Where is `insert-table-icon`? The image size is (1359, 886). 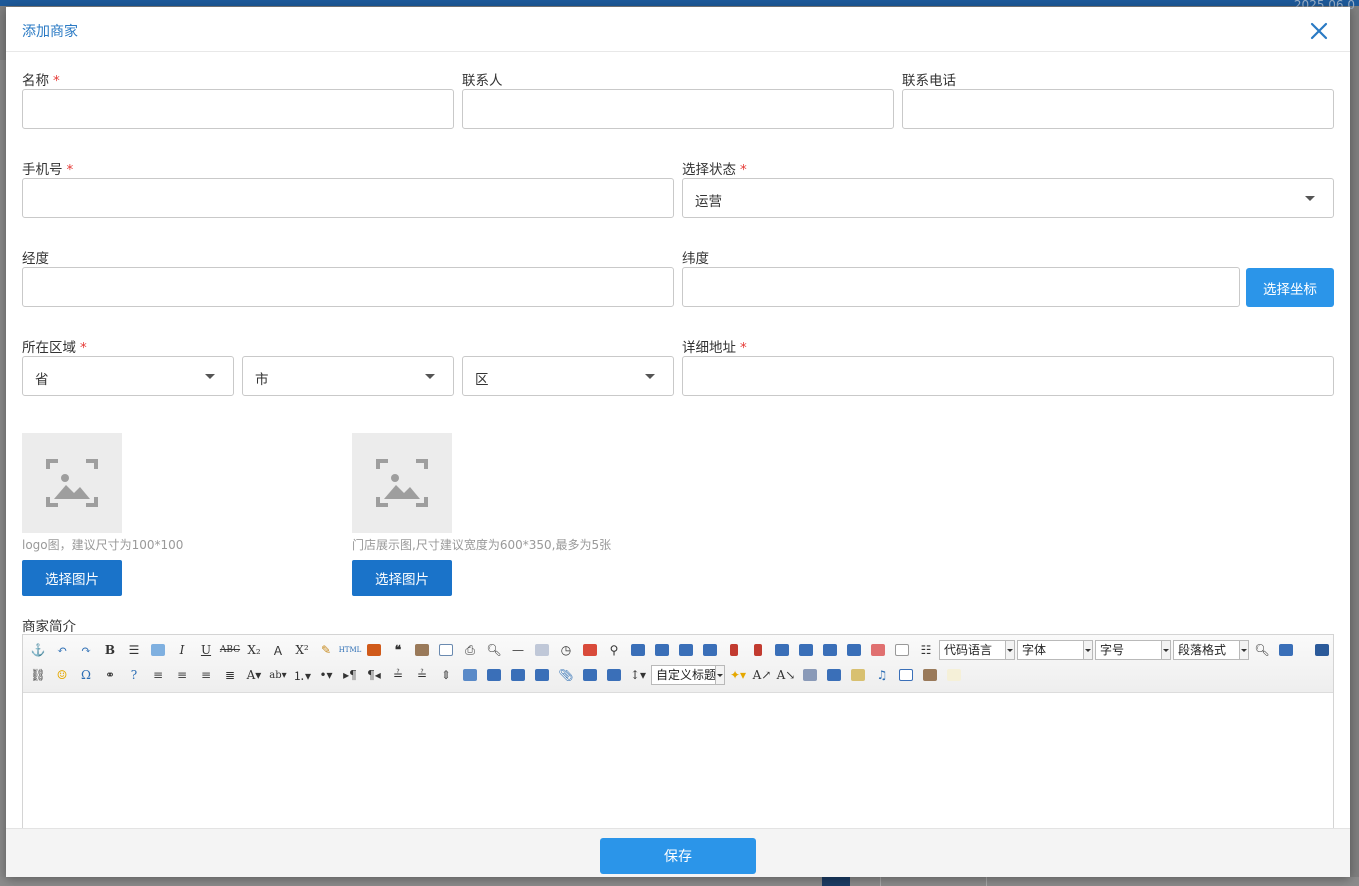
insert-table-icon is located at coordinates (854, 650).